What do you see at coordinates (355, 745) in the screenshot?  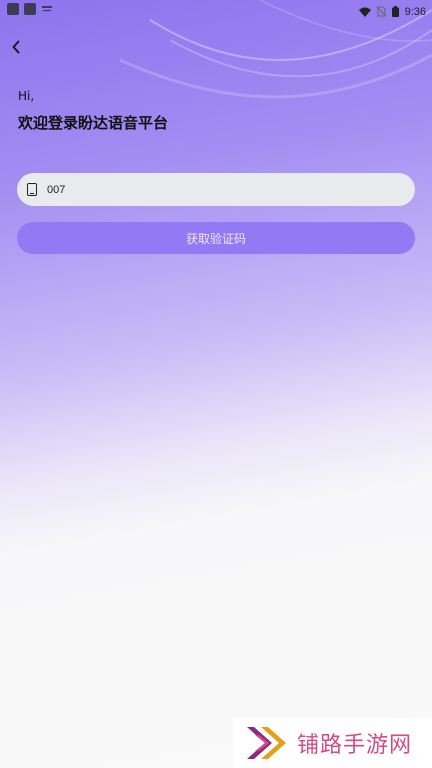 I see `watermark-text: 铺路手游网` at bounding box center [355, 745].